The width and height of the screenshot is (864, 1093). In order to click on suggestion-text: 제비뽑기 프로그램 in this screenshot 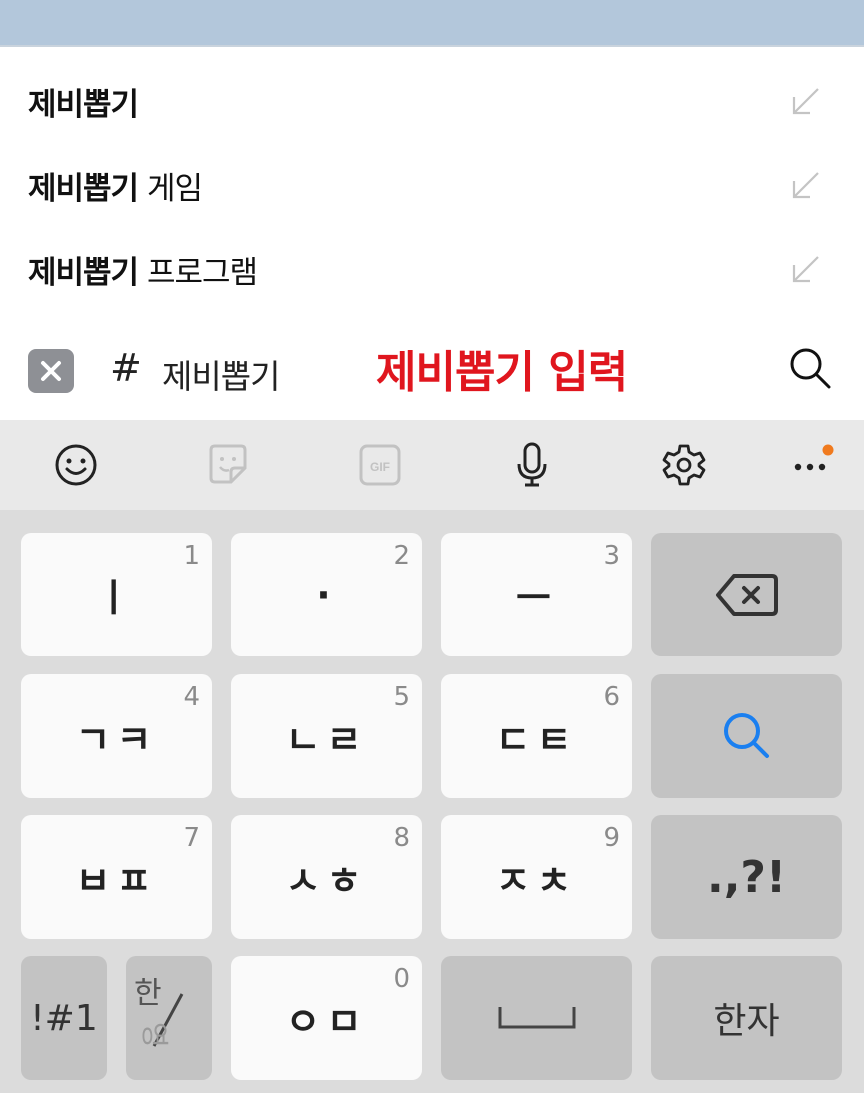, I will do `click(143, 272)`.